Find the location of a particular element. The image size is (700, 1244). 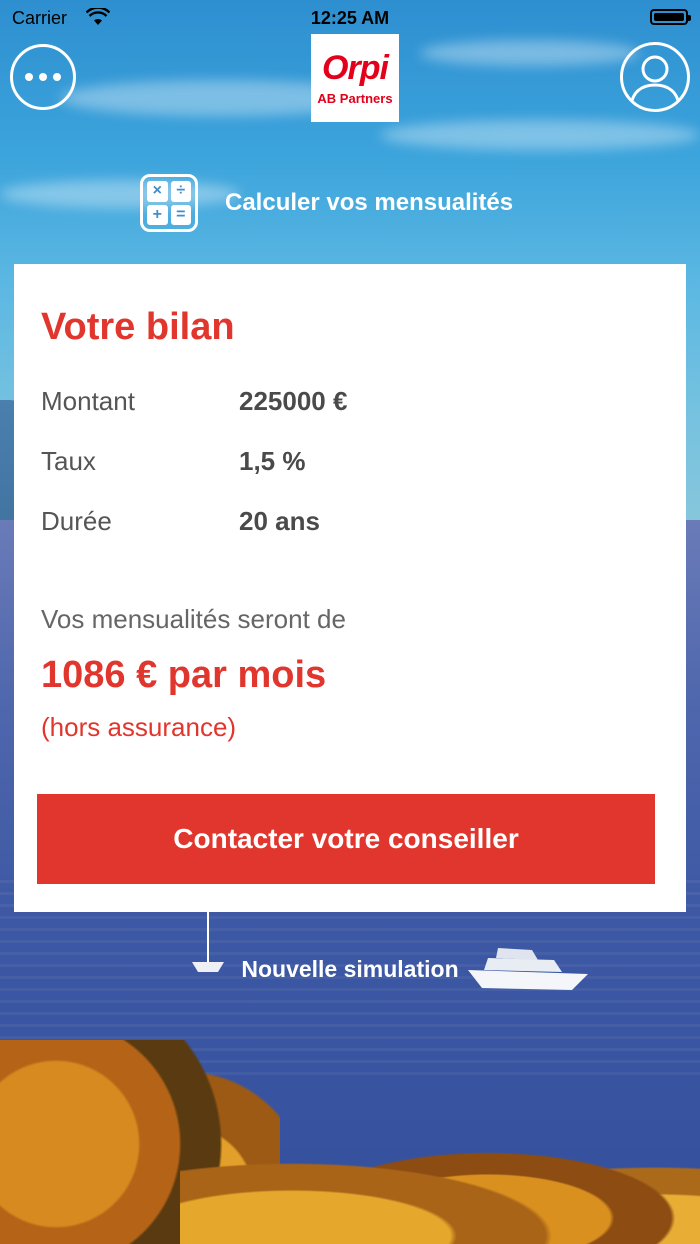

calculator-key: = is located at coordinates (180, 214).